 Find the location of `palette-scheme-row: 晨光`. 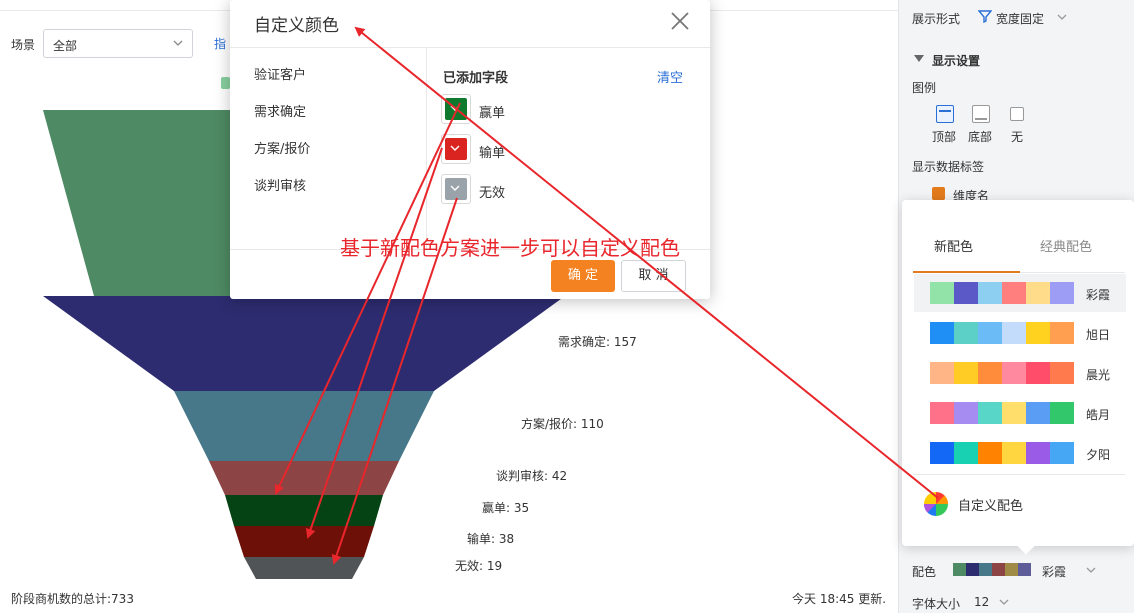

palette-scheme-row: 晨光 is located at coordinates (1020, 373).